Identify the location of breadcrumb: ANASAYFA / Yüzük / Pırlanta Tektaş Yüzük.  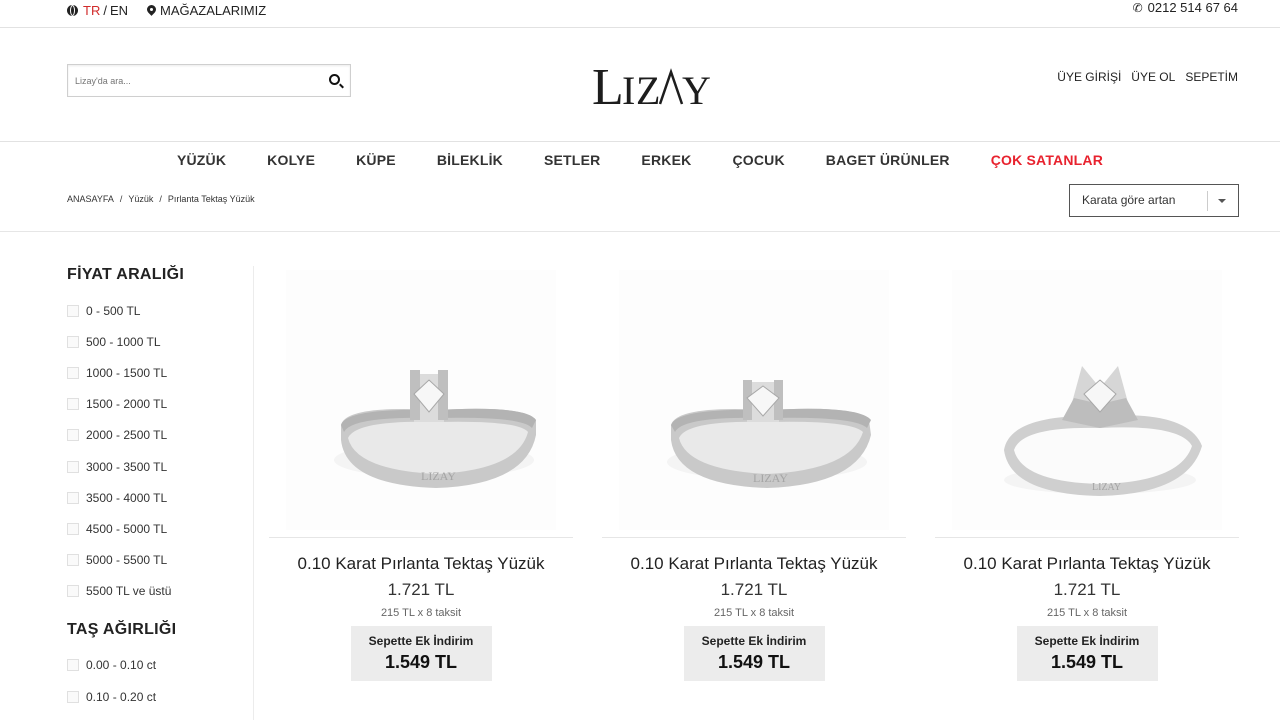
(161, 199).